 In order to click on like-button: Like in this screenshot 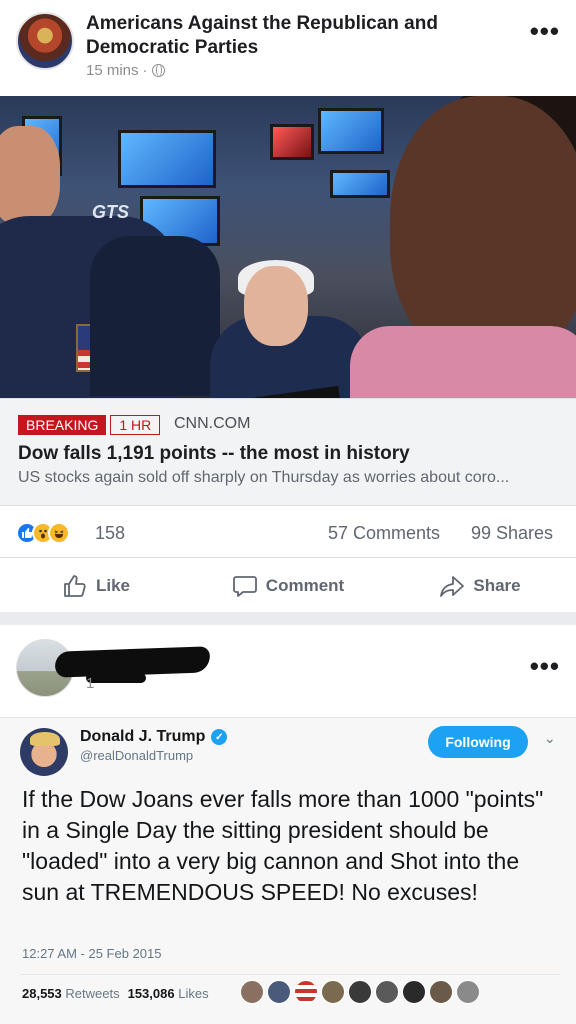, I will do `click(96, 586)`.